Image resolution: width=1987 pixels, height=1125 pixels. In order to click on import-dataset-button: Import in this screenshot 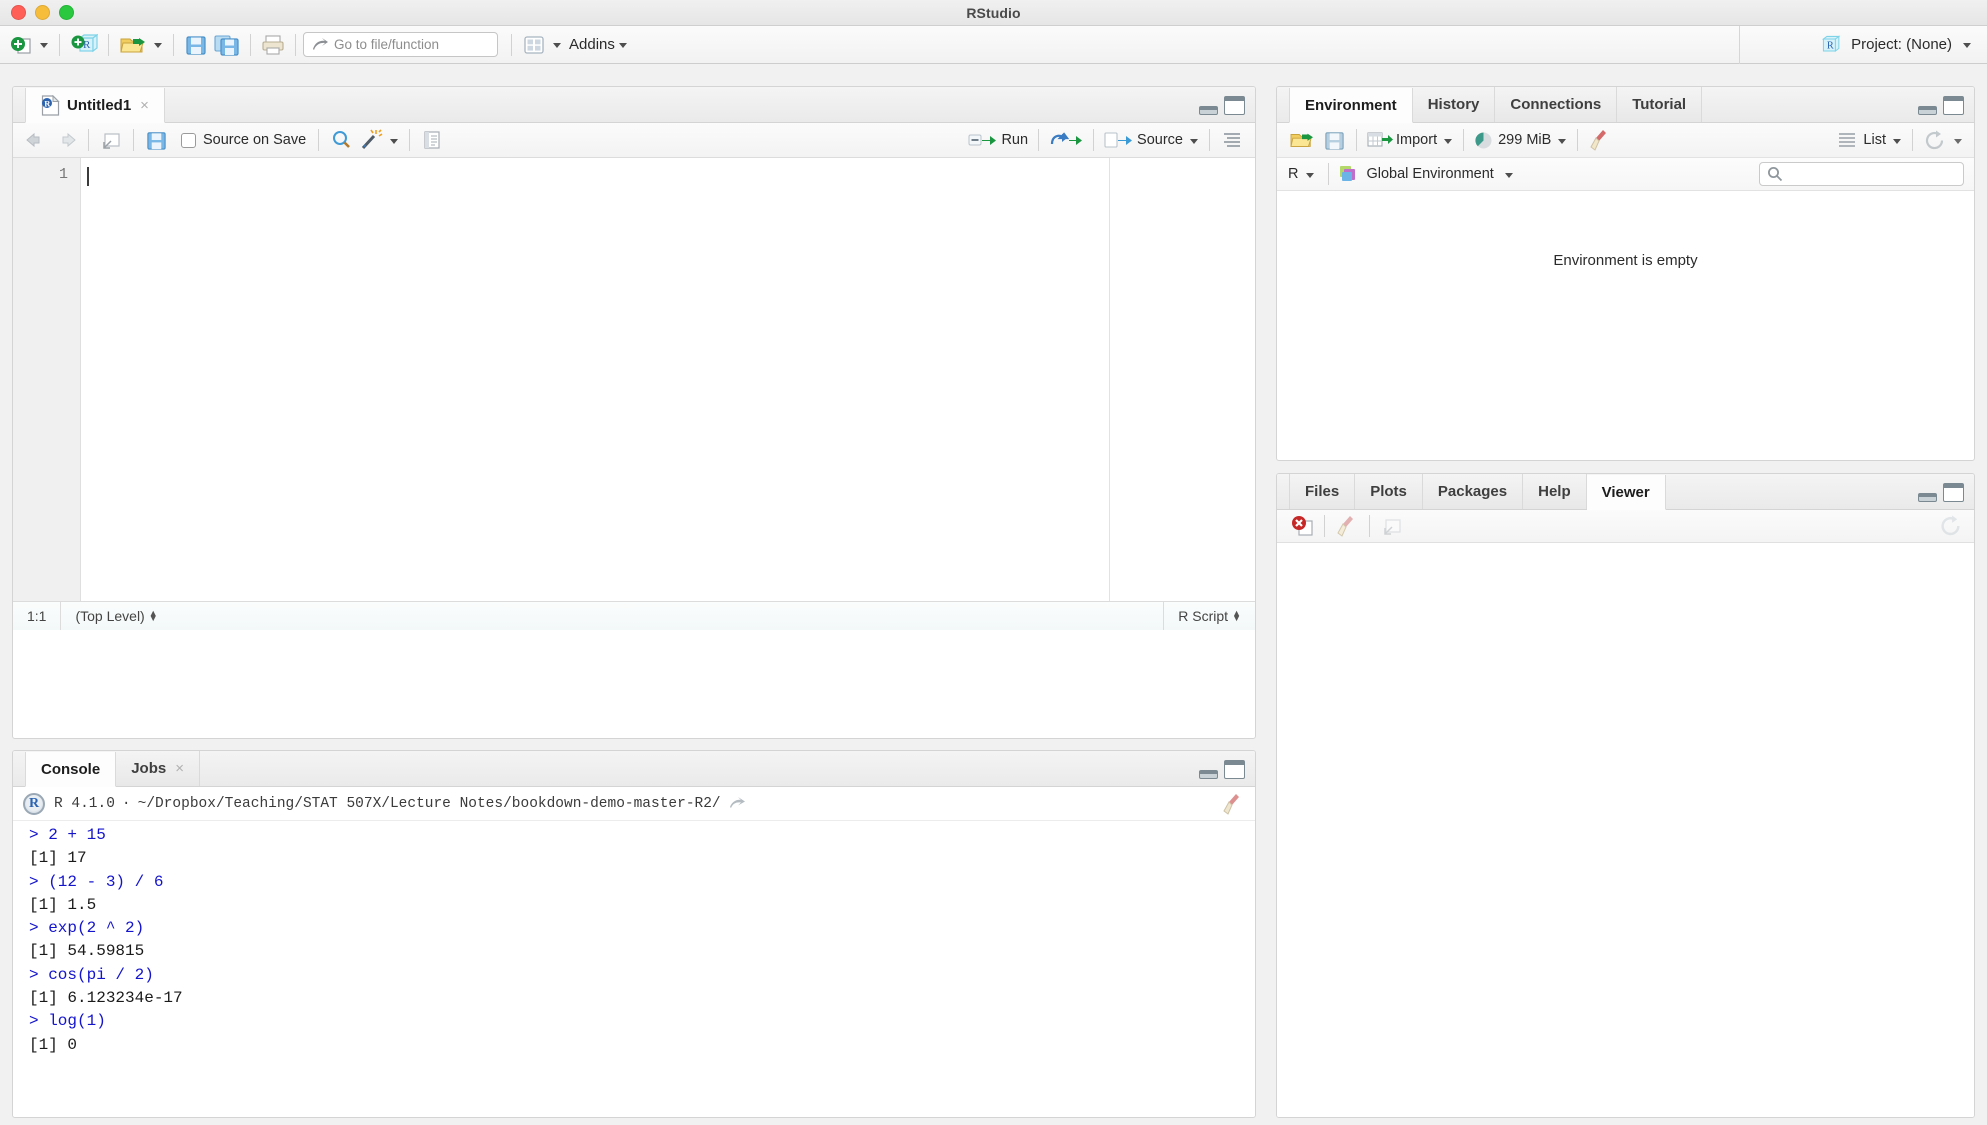, I will do `click(1402, 140)`.